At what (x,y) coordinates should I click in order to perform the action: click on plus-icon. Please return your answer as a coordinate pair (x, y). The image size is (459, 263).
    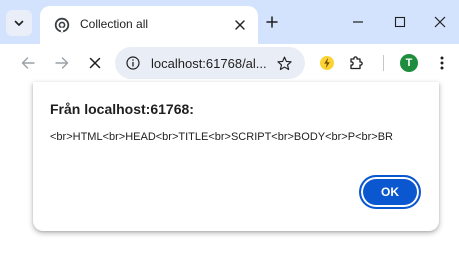
    Looking at the image, I should click on (272, 22).